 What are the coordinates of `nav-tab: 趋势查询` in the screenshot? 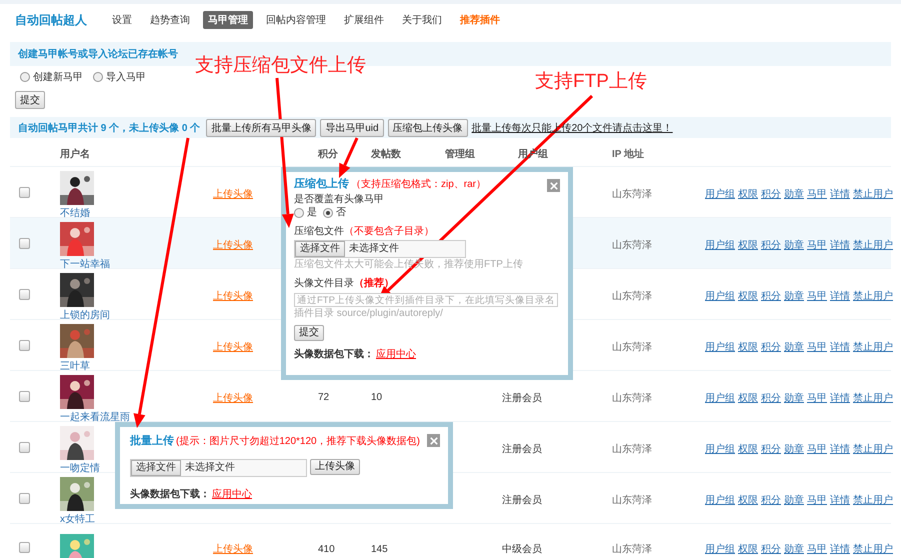 It's located at (170, 20).